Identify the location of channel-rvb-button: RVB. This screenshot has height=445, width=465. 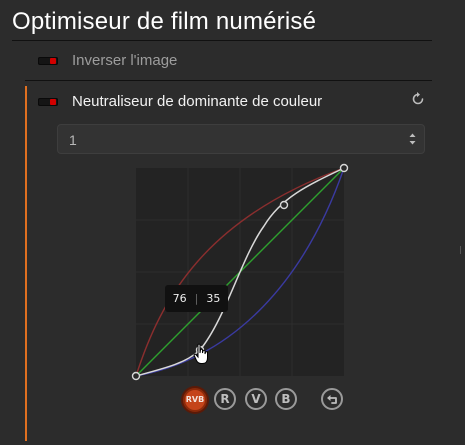
(195, 400).